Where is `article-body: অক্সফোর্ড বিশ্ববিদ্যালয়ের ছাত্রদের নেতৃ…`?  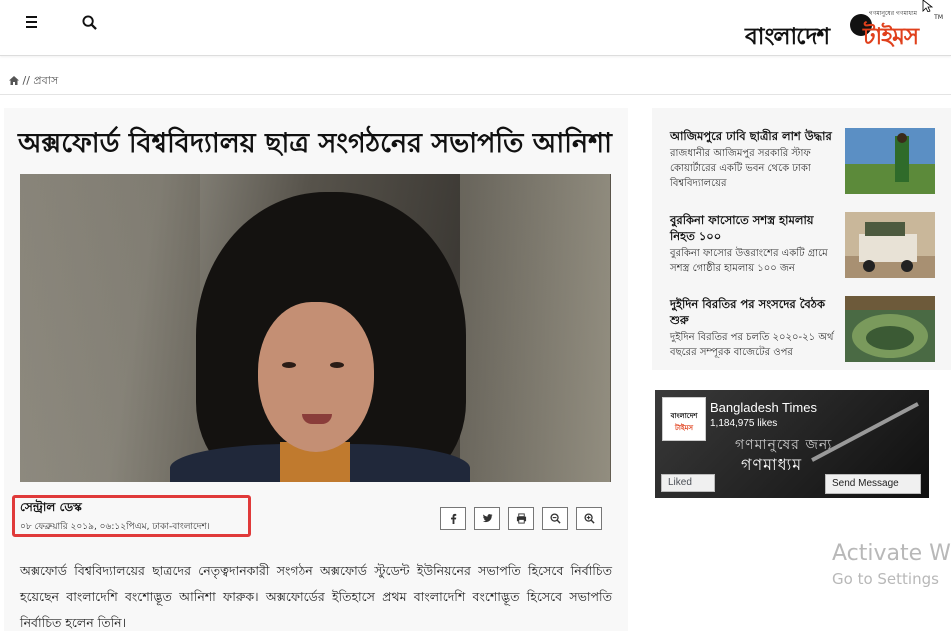
article-body: অক্সফোর্ড বিশ্ববিদ্যালয়ের ছাত্রদের নেতৃ… is located at coordinates (316, 596).